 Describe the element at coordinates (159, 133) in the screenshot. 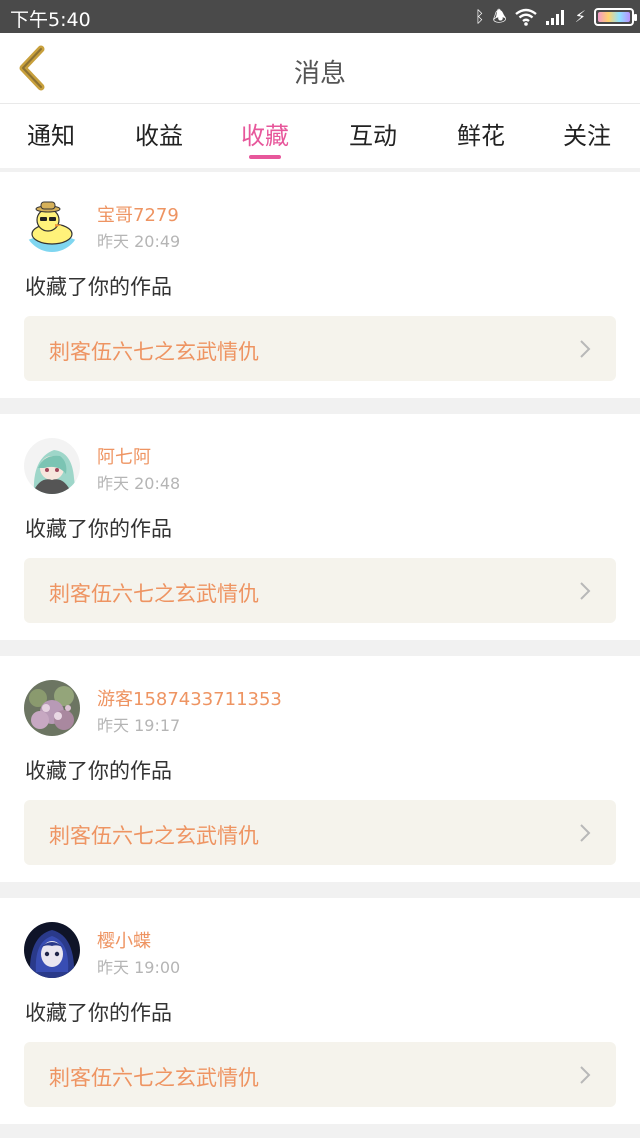

I see `tab-earnings: 收益` at that location.